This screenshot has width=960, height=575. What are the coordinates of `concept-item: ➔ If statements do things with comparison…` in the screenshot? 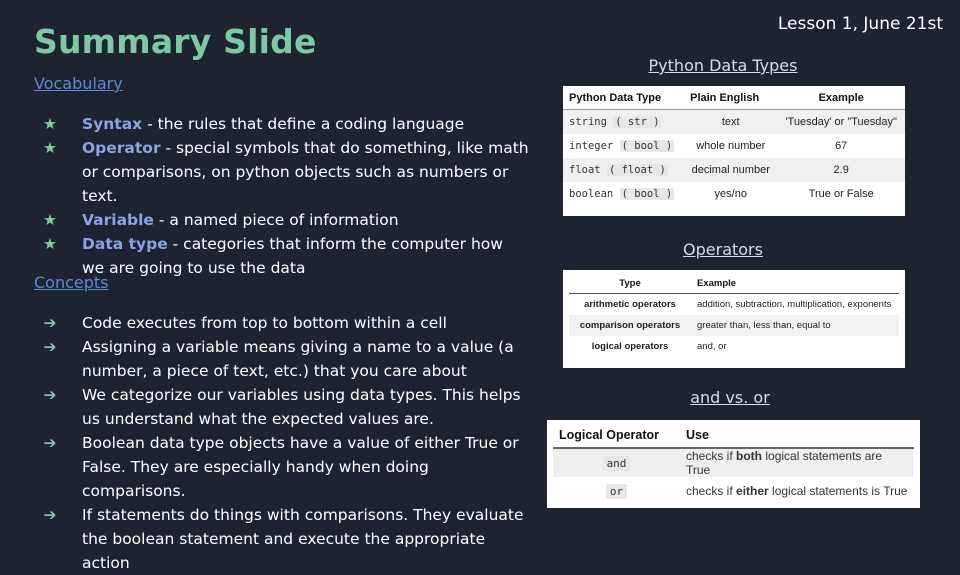 It's located at (285, 539).